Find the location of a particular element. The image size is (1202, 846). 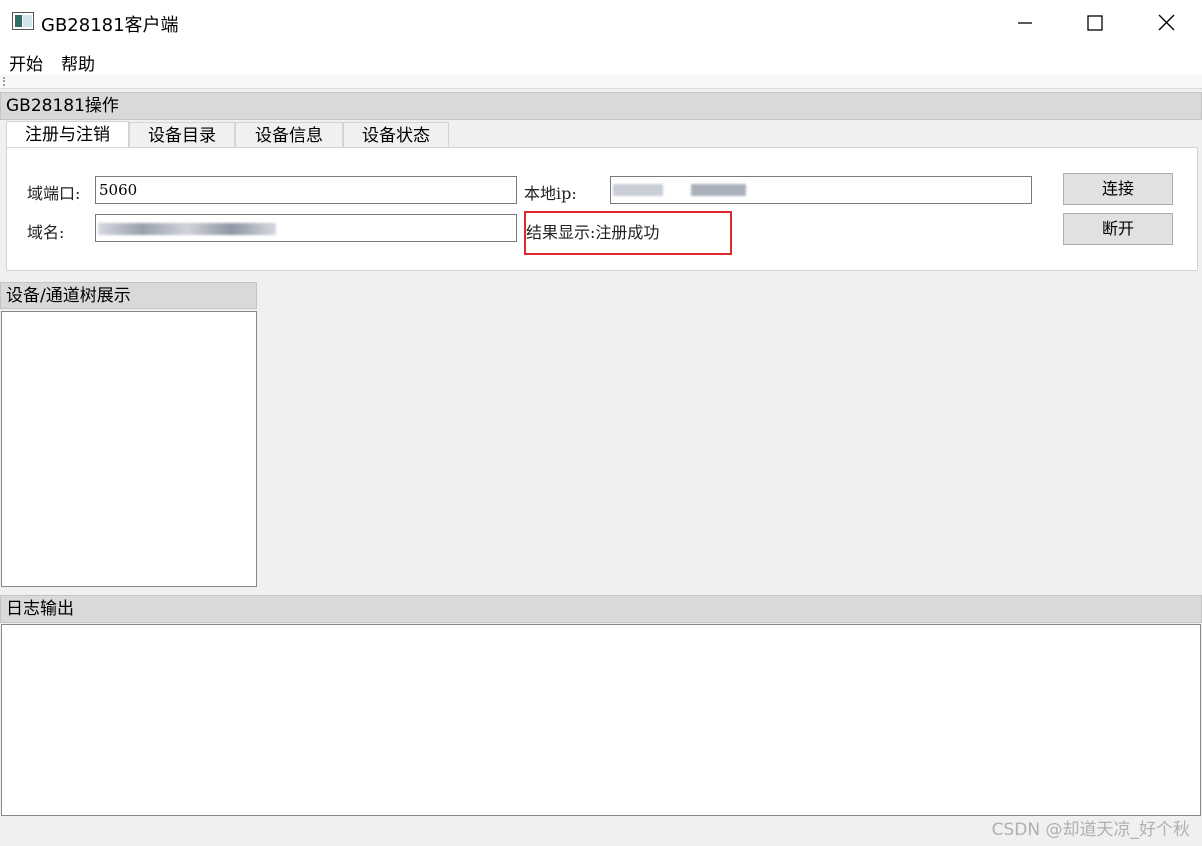

app-icon is located at coordinates (23, 21).